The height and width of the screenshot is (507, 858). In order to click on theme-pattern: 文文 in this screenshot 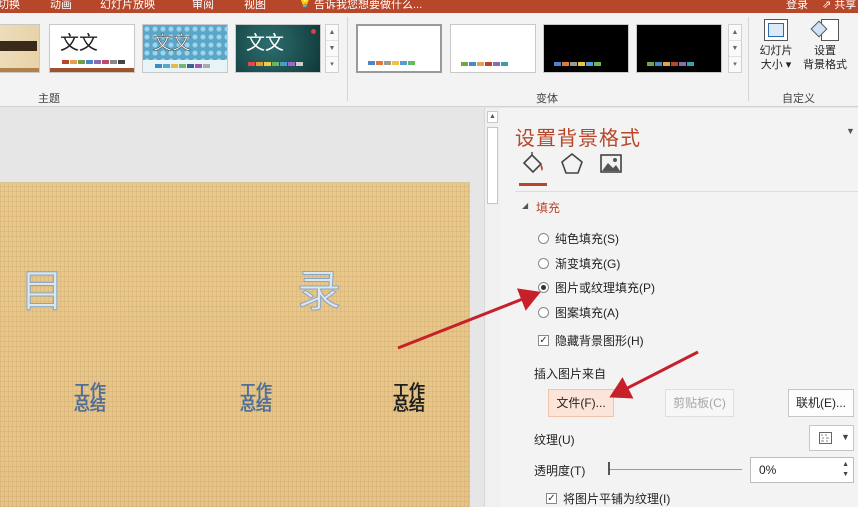, I will do `click(185, 48)`.